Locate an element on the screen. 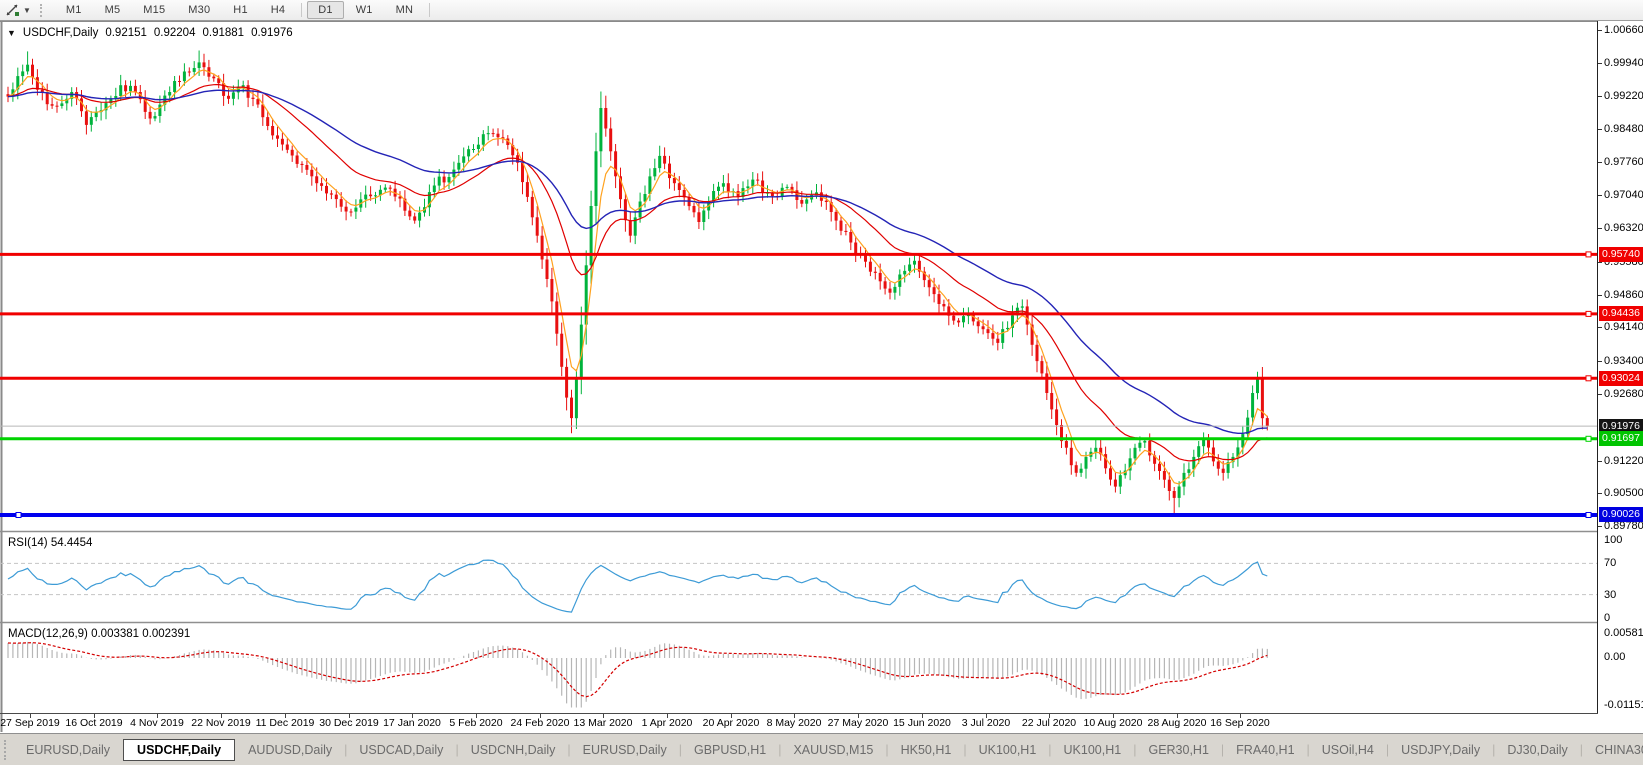 Image resolution: width=1643 pixels, height=765 pixels. tab-usdcnh-daily: USDCNH,Daily is located at coordinates (513, 750).